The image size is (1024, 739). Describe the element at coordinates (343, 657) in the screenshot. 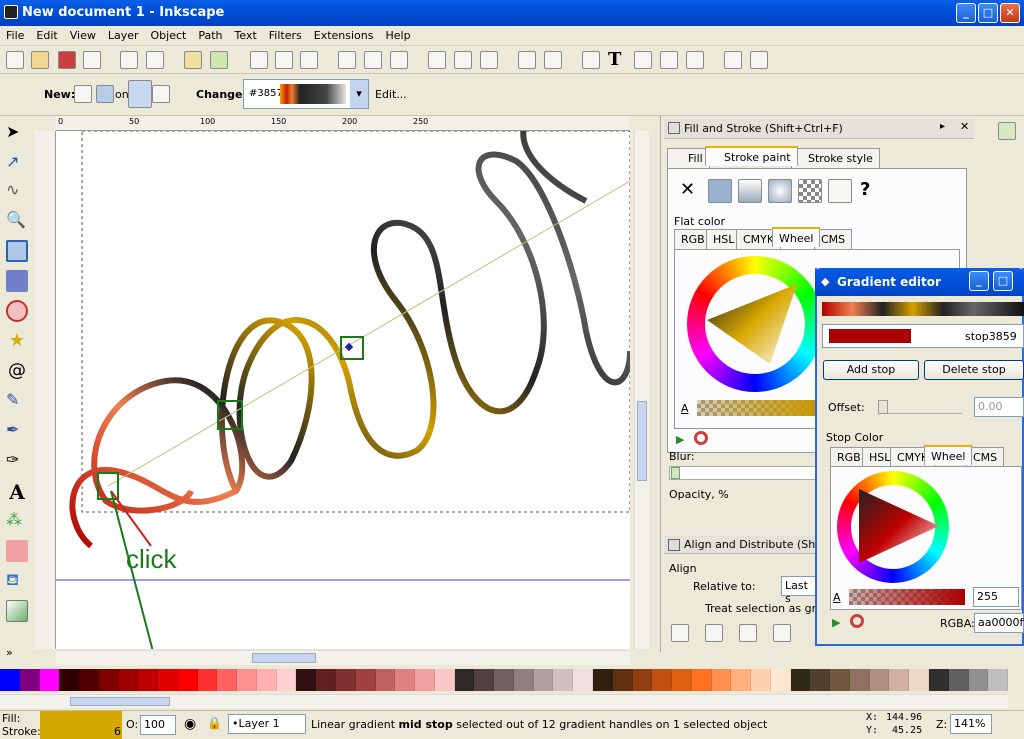

I see `canvas-horizontal-scrollbar` at that location.